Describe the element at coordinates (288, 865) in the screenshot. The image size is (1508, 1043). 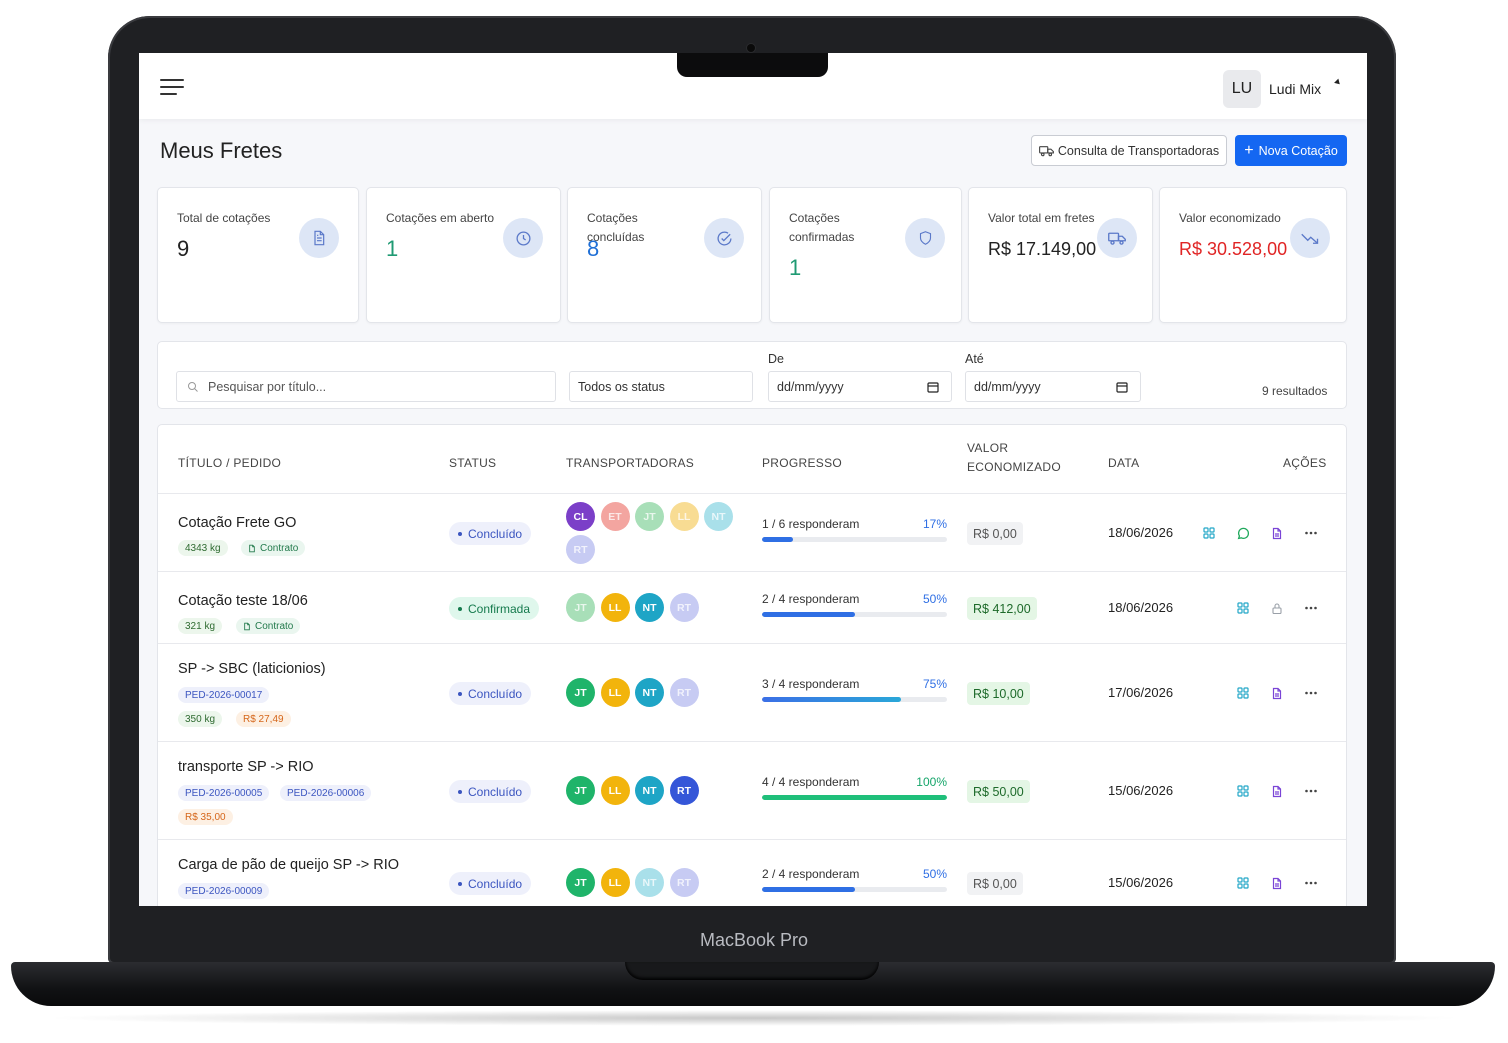
I see `row-title: Carga de pão de queijo SP -> RIO` at that location.